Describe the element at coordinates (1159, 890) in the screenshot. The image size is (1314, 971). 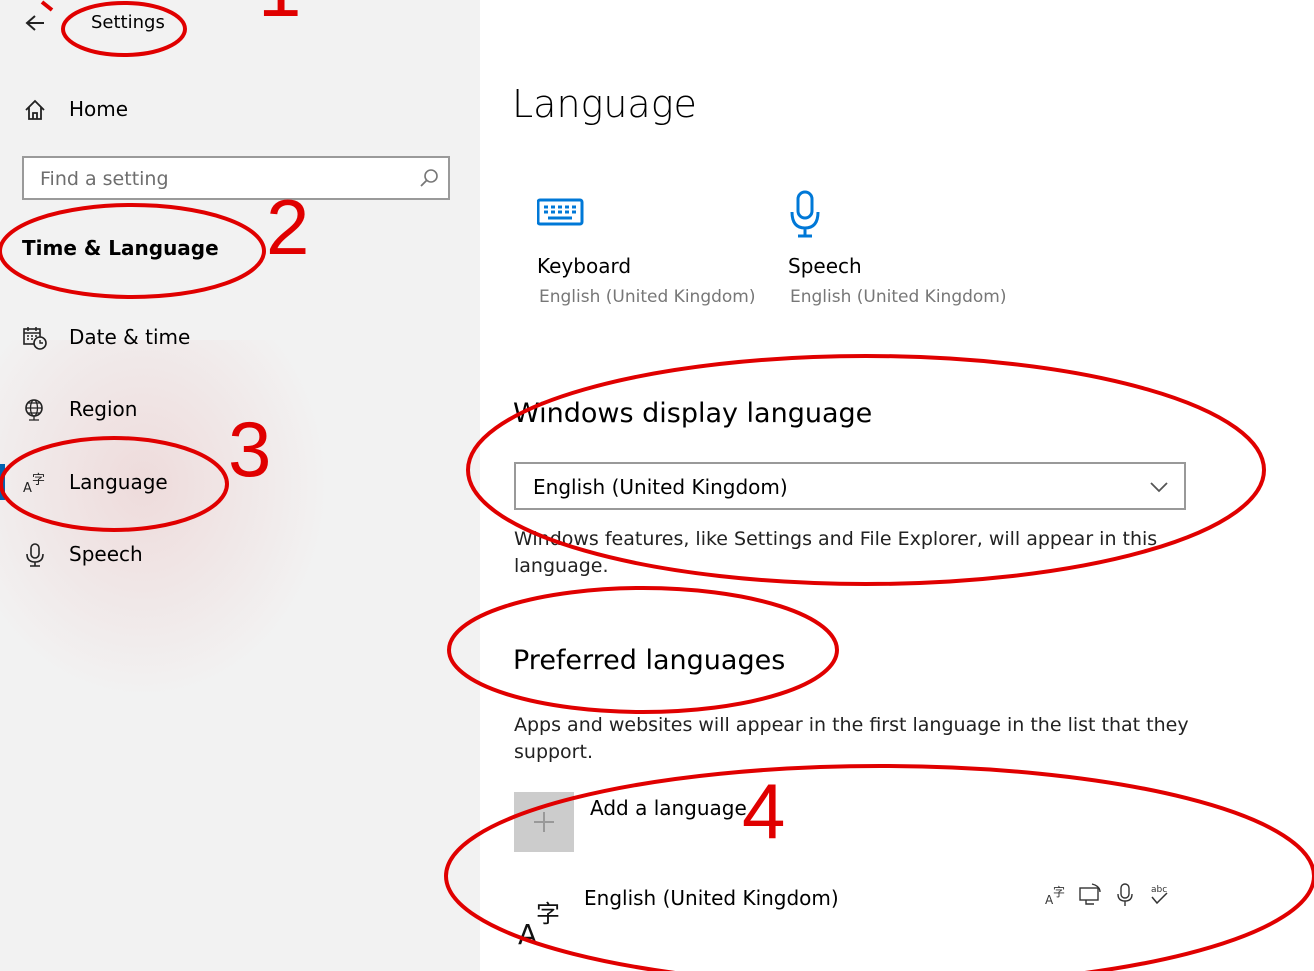
I see `svg-text: abc` at that location.